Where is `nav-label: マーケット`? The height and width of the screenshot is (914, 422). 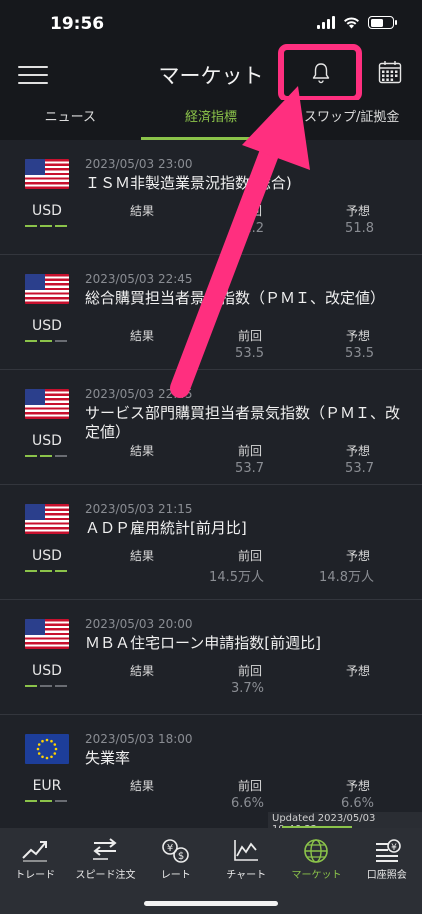
nav-label: マーケット is located at coordinates (316, 875).